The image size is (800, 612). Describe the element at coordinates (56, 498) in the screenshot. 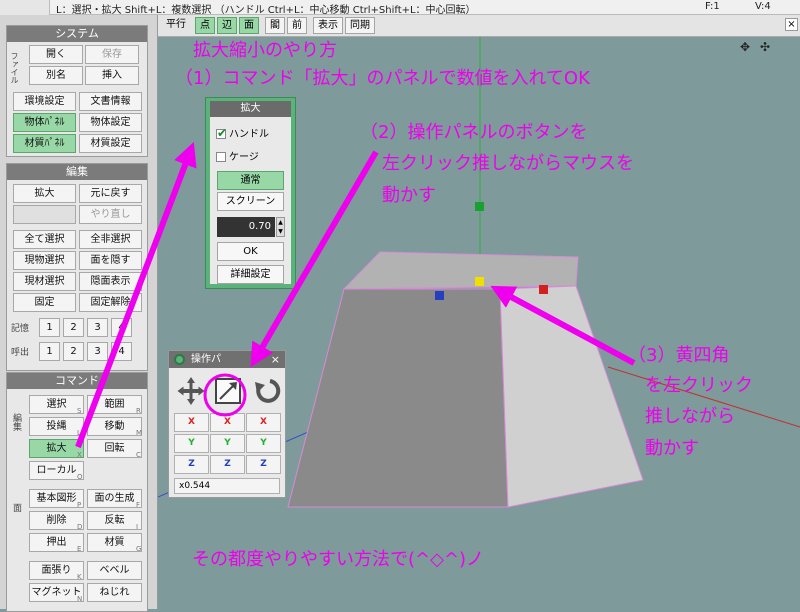

I see `basic-shape-button: 基本図形` at that location.